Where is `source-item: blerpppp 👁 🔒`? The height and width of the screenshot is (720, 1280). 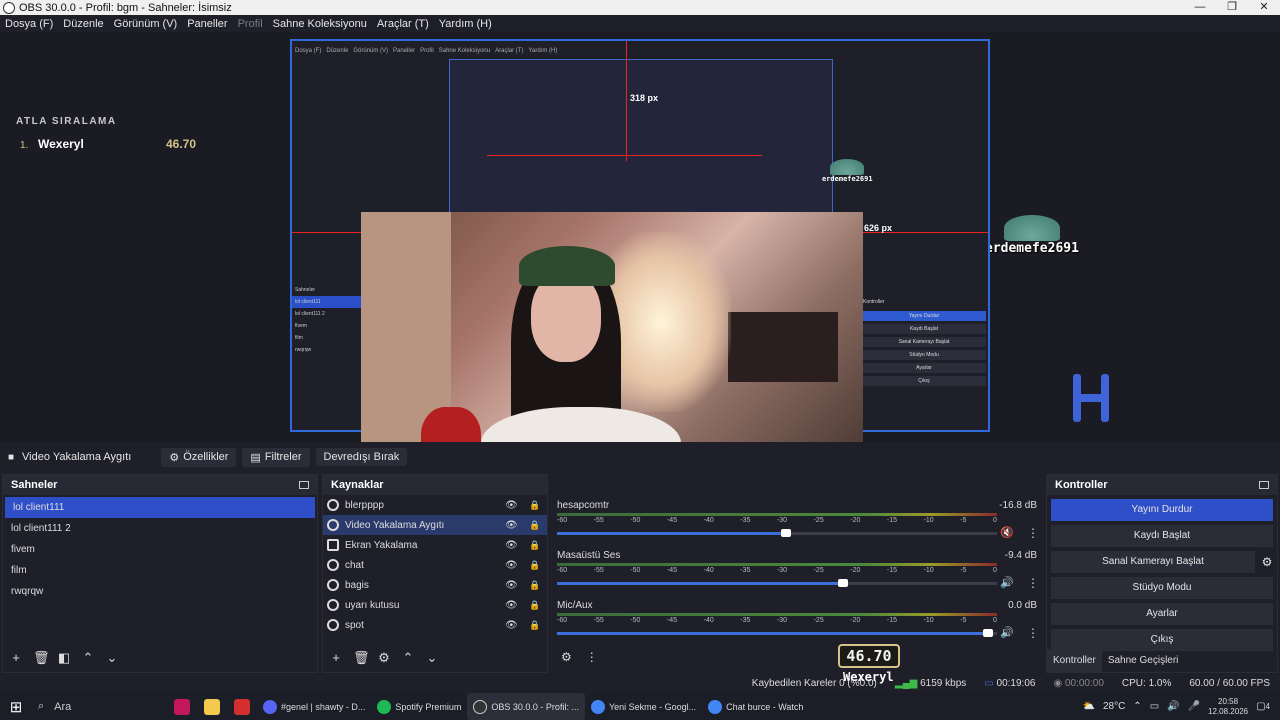 source-item: blerpppp 👁 🔒 is located at coordinates (435, 505).